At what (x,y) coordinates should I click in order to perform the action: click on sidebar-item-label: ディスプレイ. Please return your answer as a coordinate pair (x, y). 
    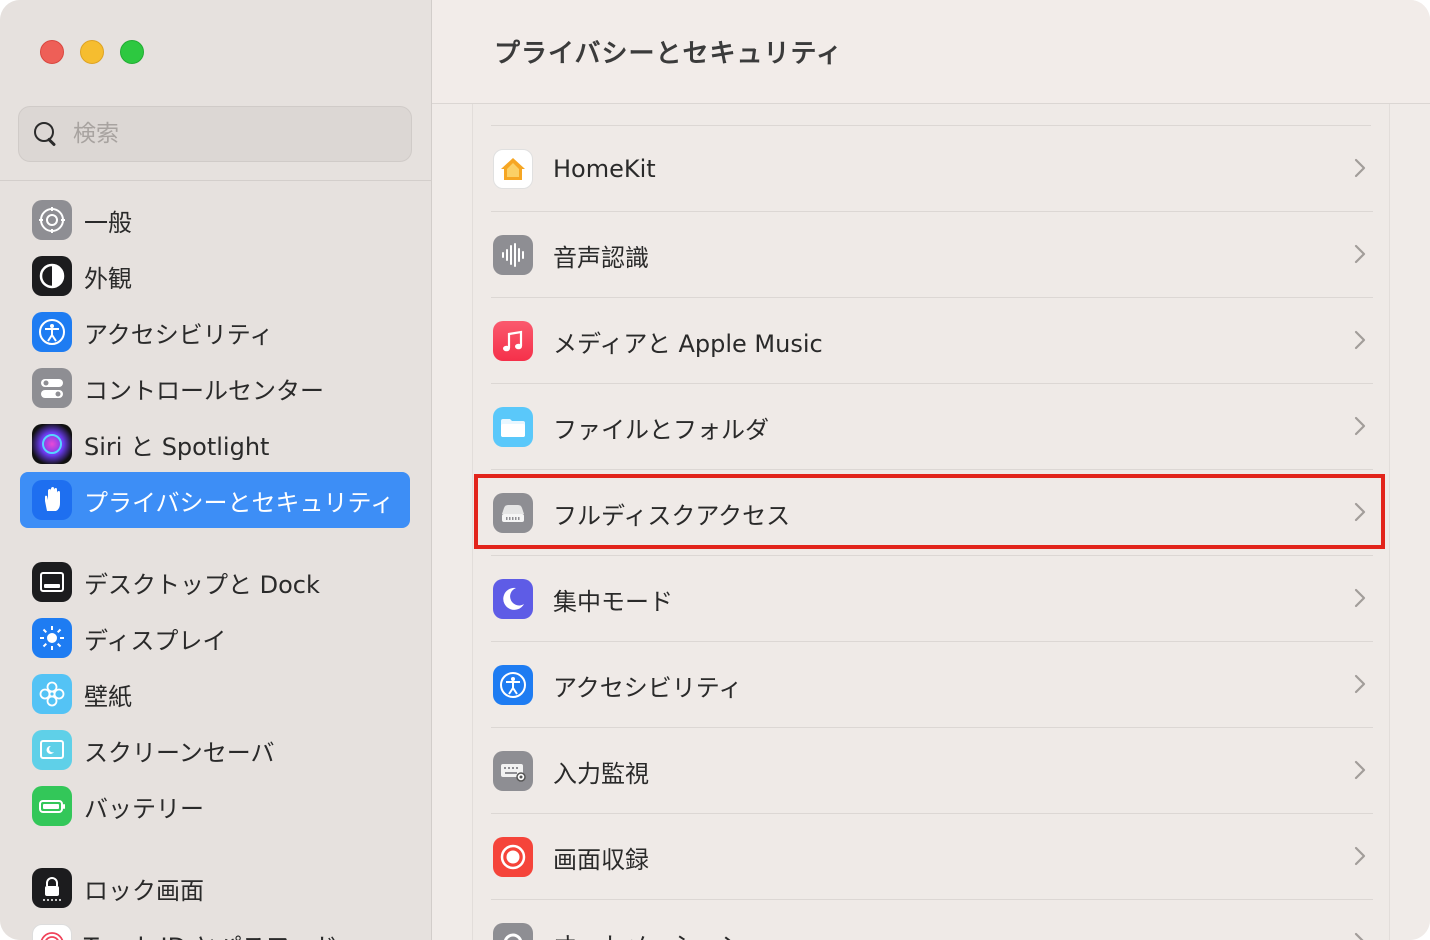
    Looking at the image, I should click on (155, 640).